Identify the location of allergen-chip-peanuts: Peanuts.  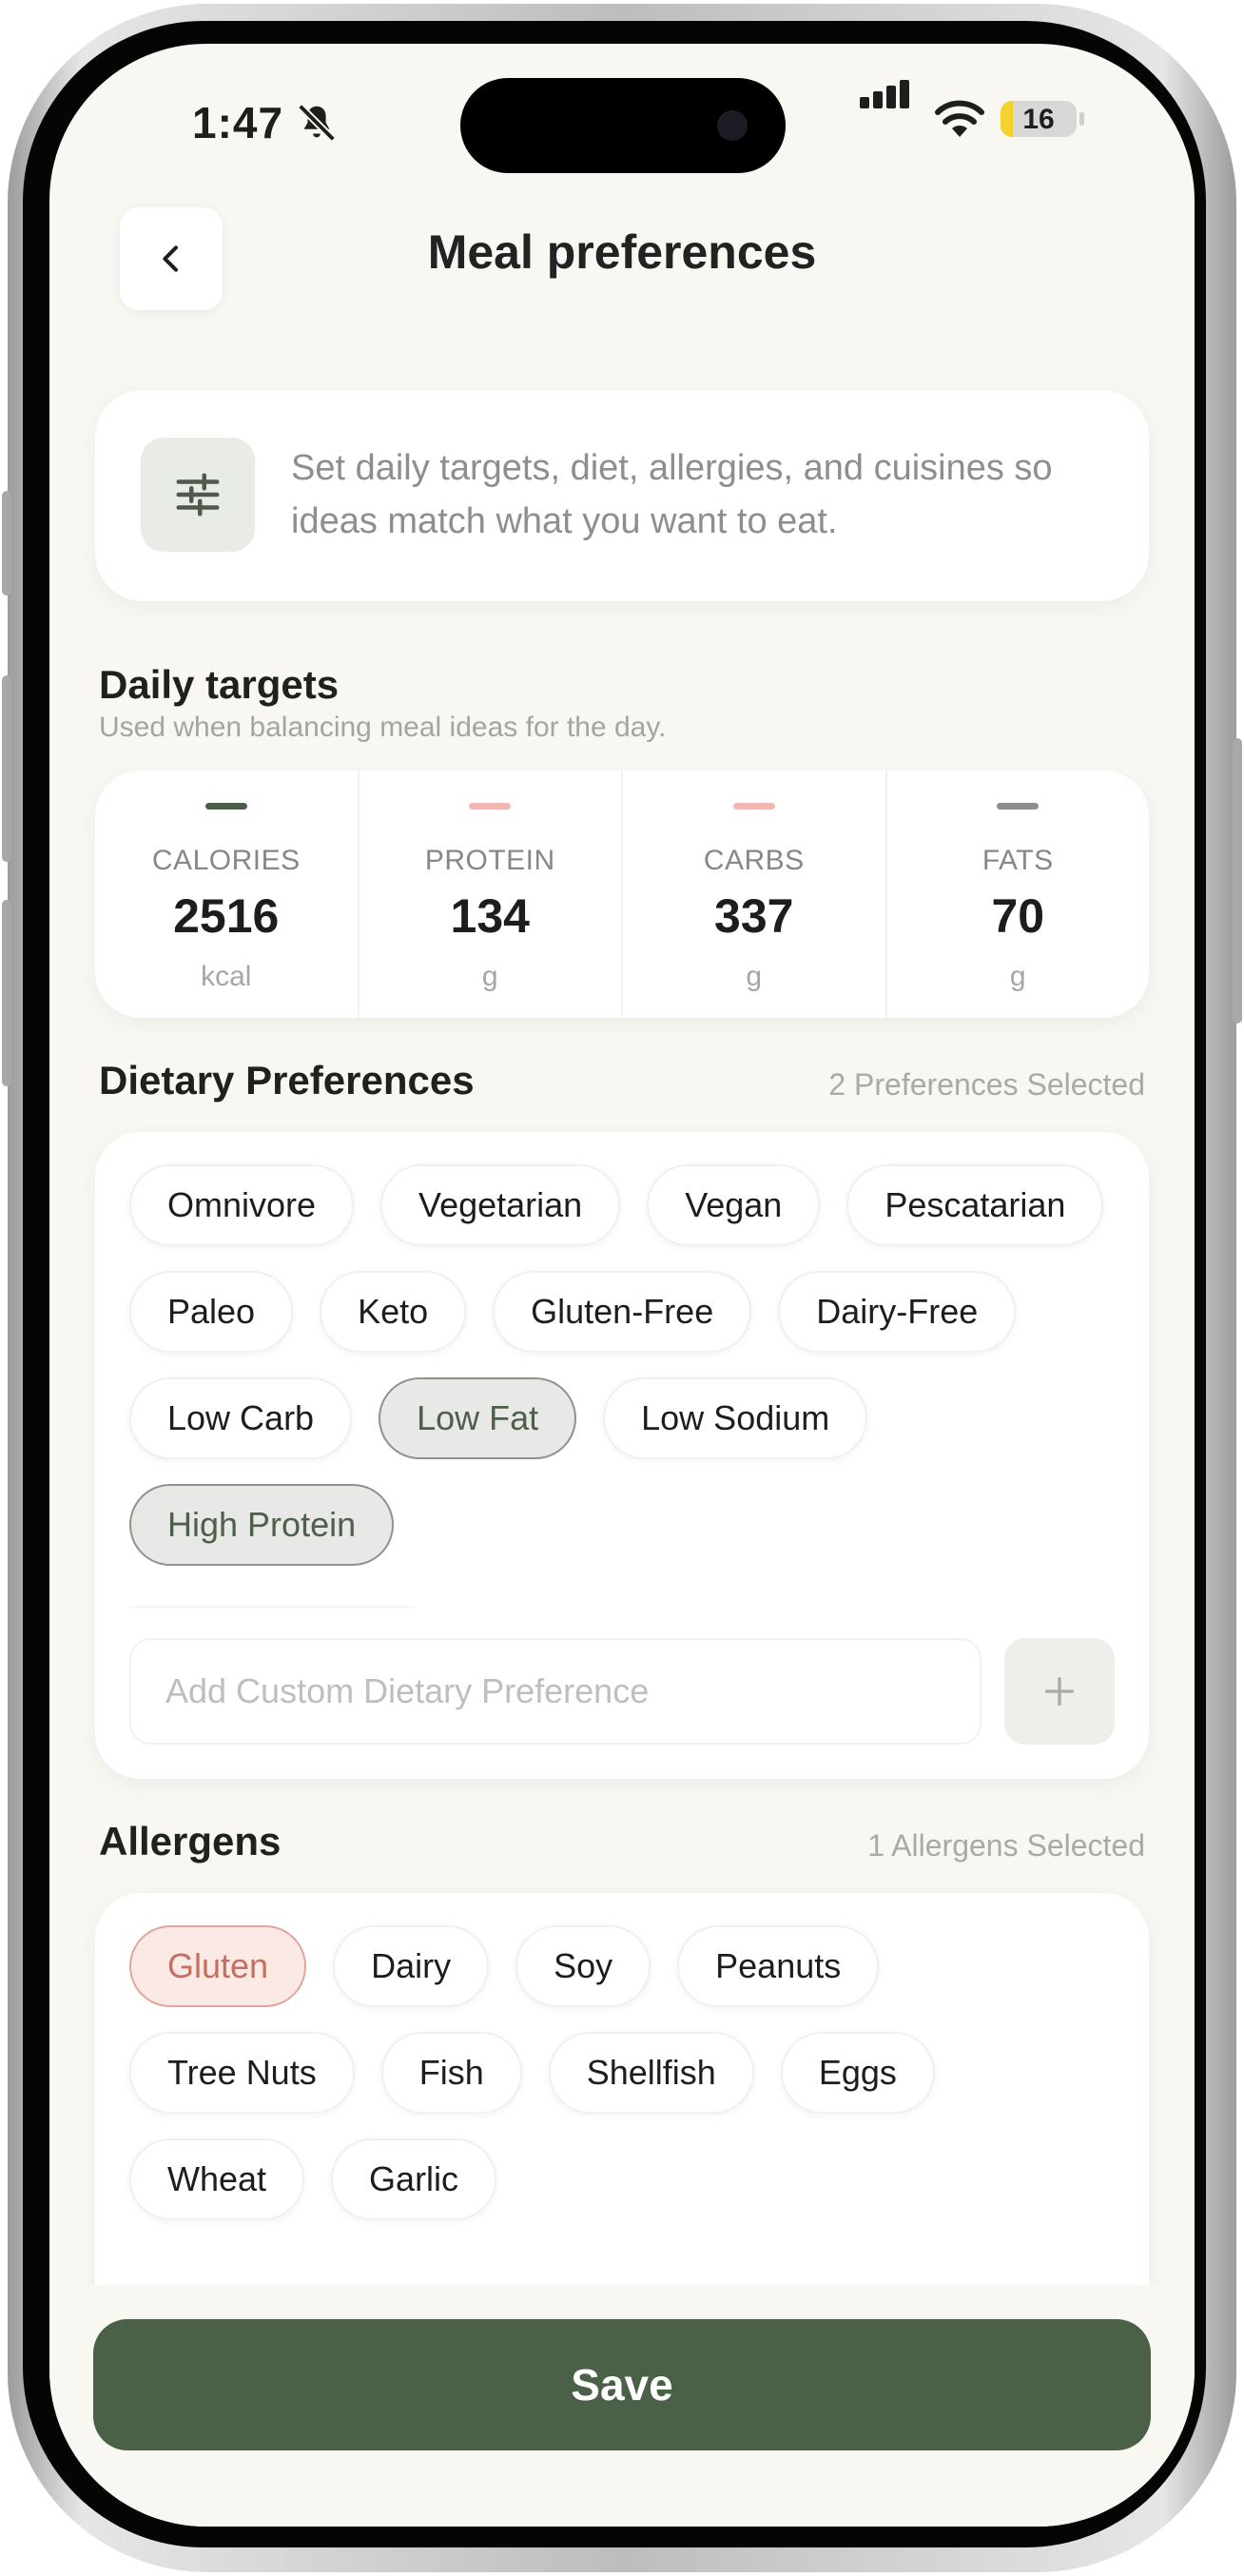
(778, 1966).